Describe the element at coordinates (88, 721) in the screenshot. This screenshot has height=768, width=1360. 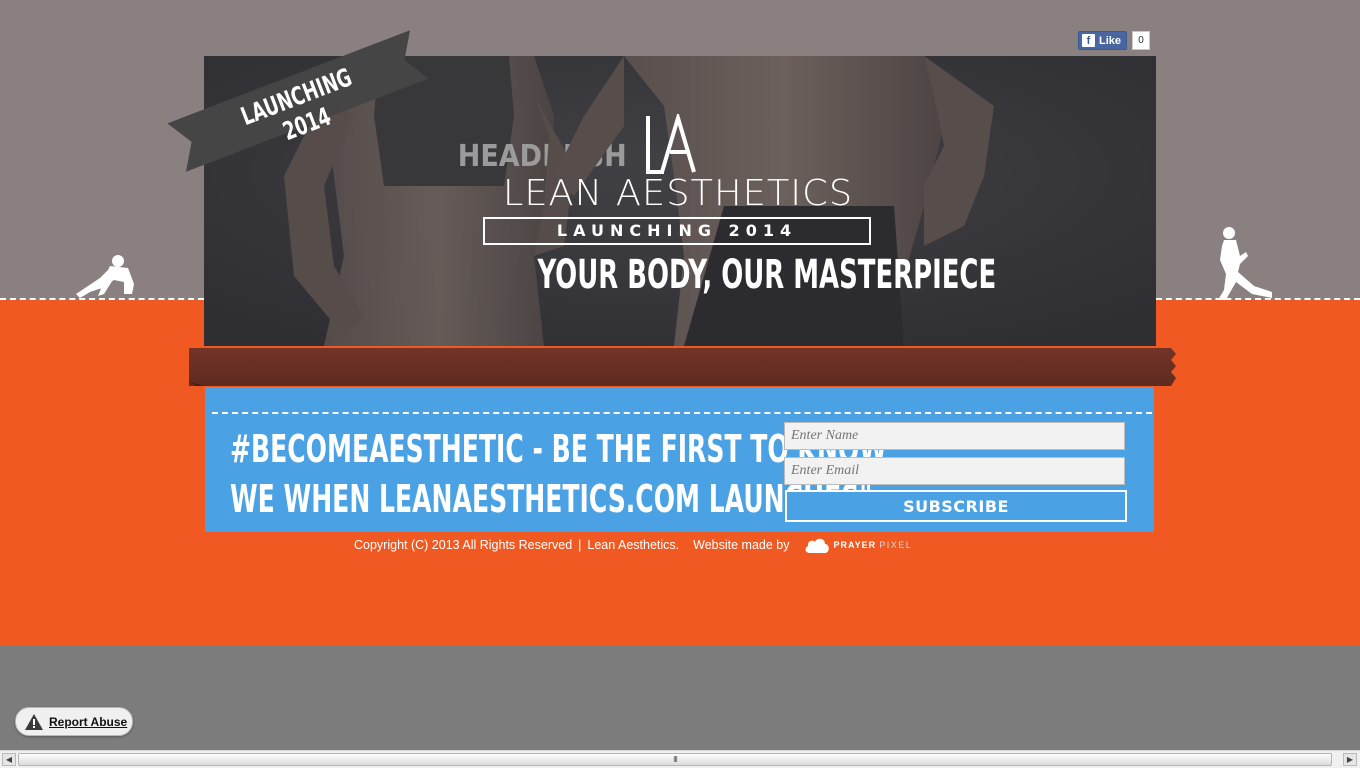
I see `report-abuse-label: Report Abuse` at that location.